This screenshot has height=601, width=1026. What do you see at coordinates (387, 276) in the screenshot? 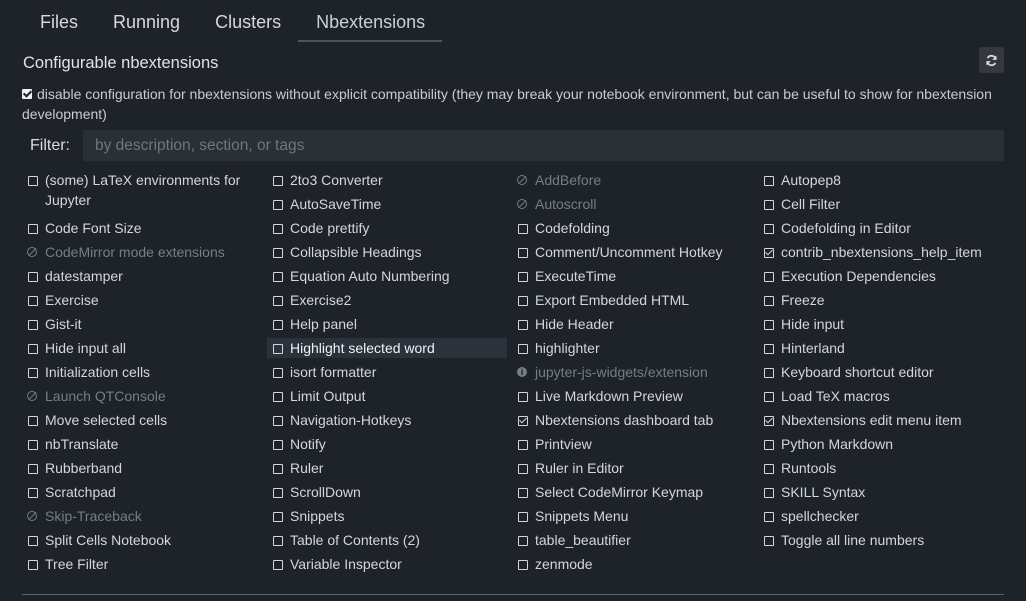
I see `extension-item: Equation Auto Numbering` at bounding box center [387, 276].